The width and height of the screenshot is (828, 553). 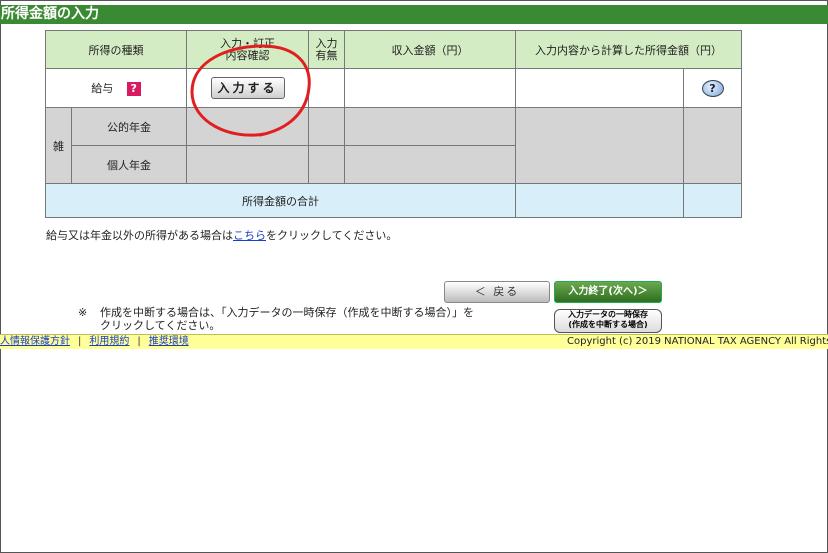 I want to click on salary-cell: 給与 ?, so click(x=116, y=88).